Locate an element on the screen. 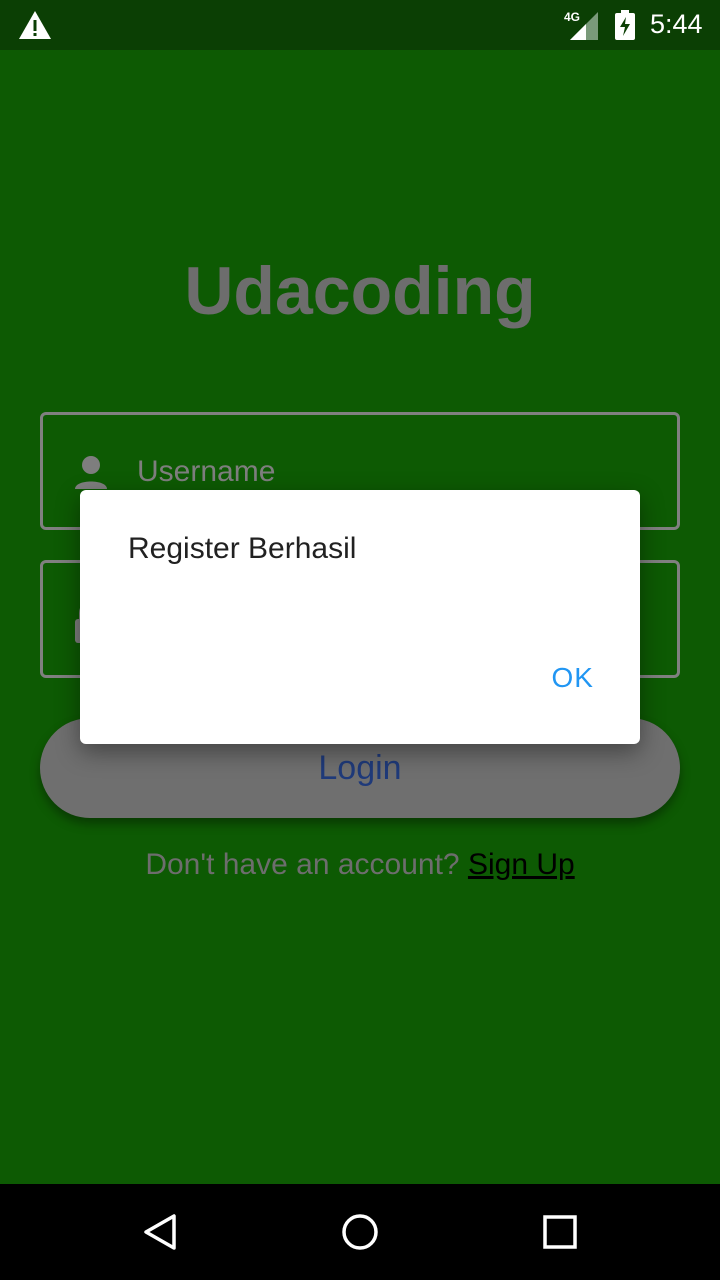 This screenshot has width=720, height=1280. signup-link: Sign Up is located at coordinates (521, 864).